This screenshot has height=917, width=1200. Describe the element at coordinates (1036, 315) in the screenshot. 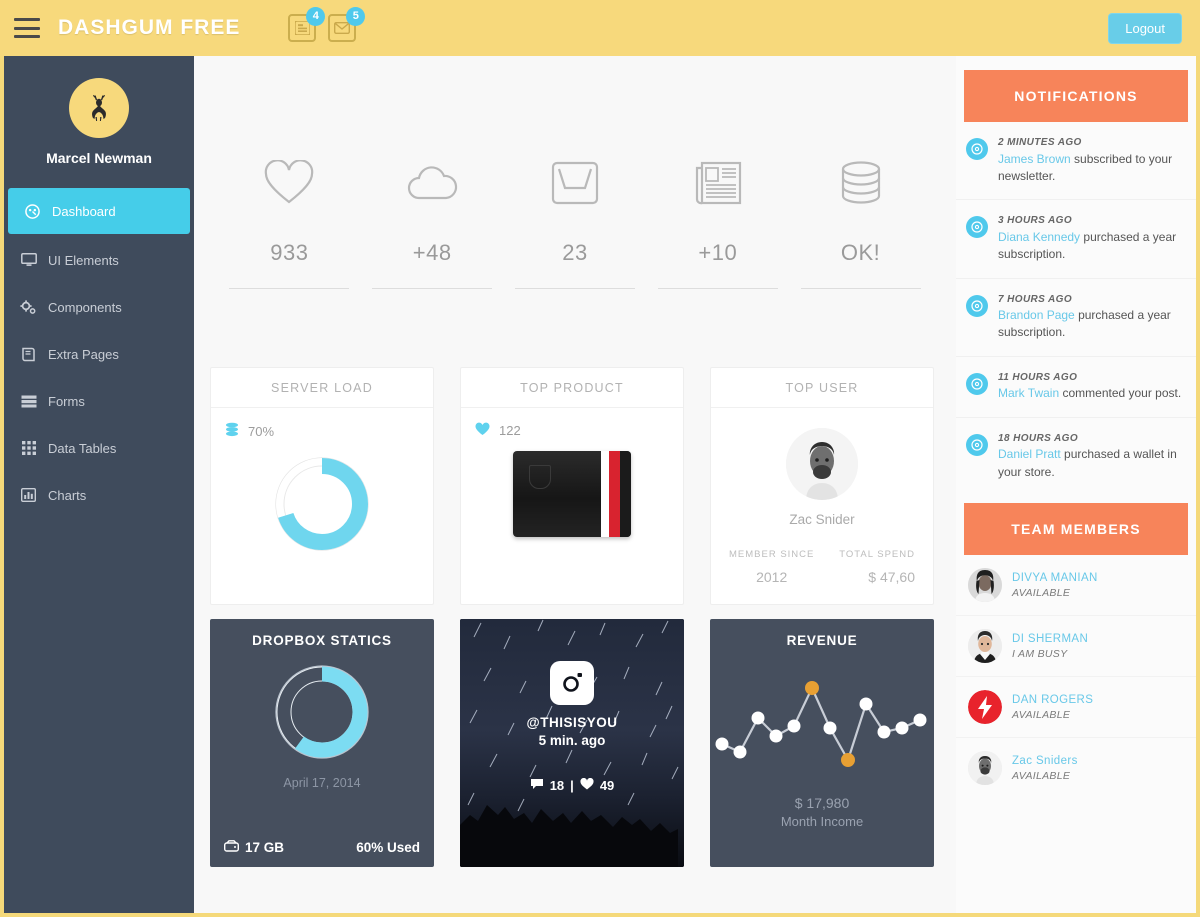

I see `notification-user: Brandon Page` at that location.